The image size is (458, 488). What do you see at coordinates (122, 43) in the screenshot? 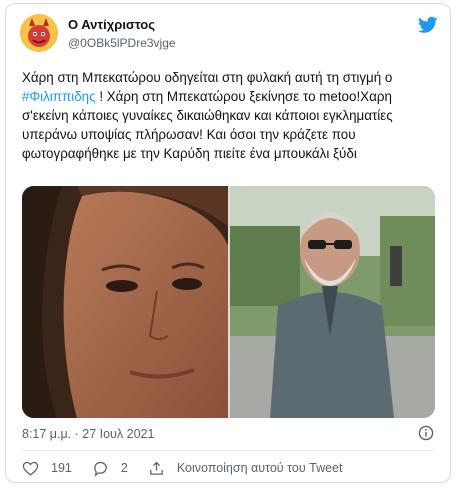
I see `user-handle: @0OBk5lPDre3vjge` at bounding box center [122, 43].